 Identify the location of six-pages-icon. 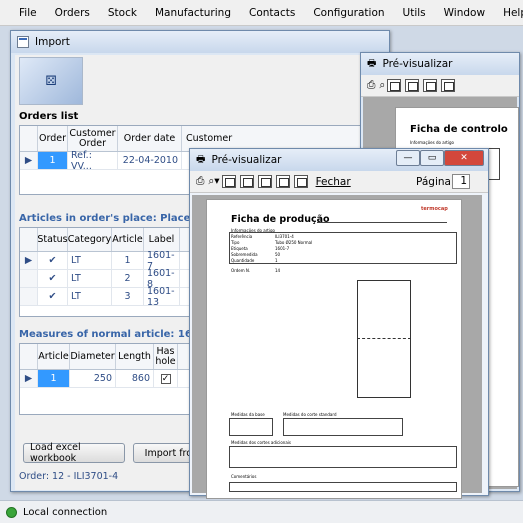
(300, 181).